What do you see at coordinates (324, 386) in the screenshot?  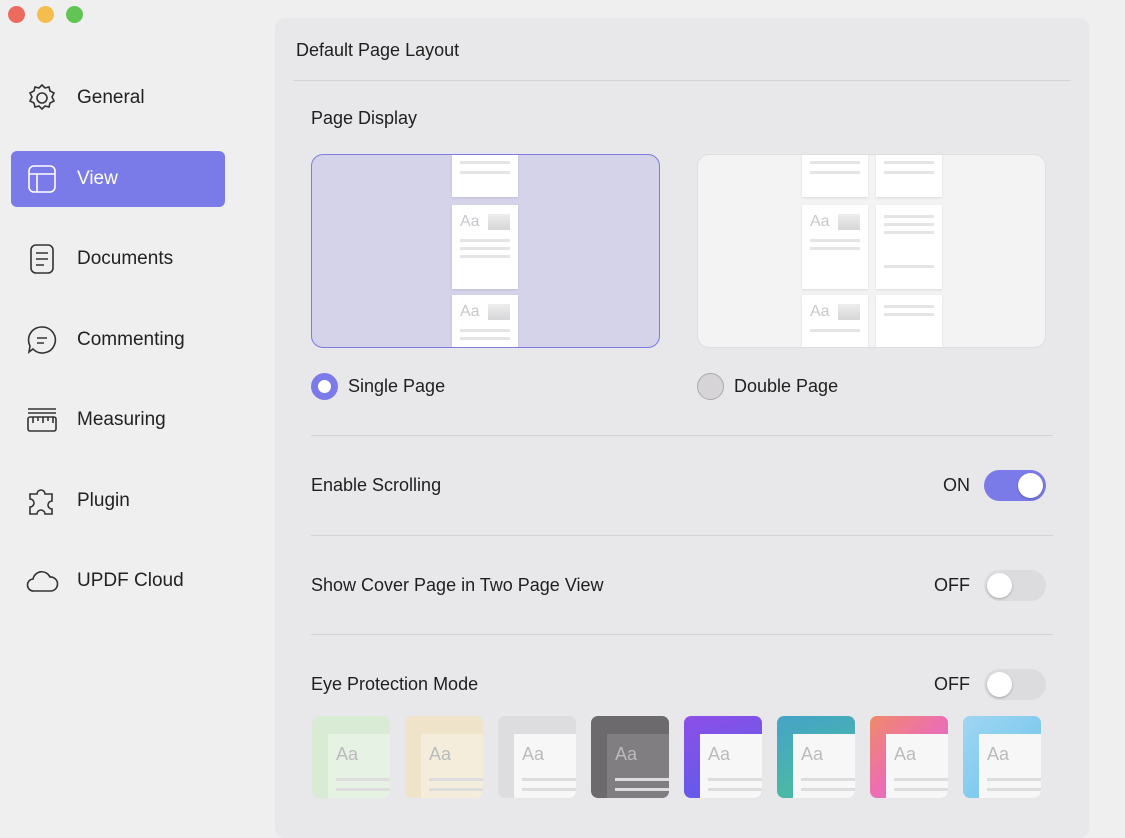 I see `radio-selected` at bounding box center [324, 386].